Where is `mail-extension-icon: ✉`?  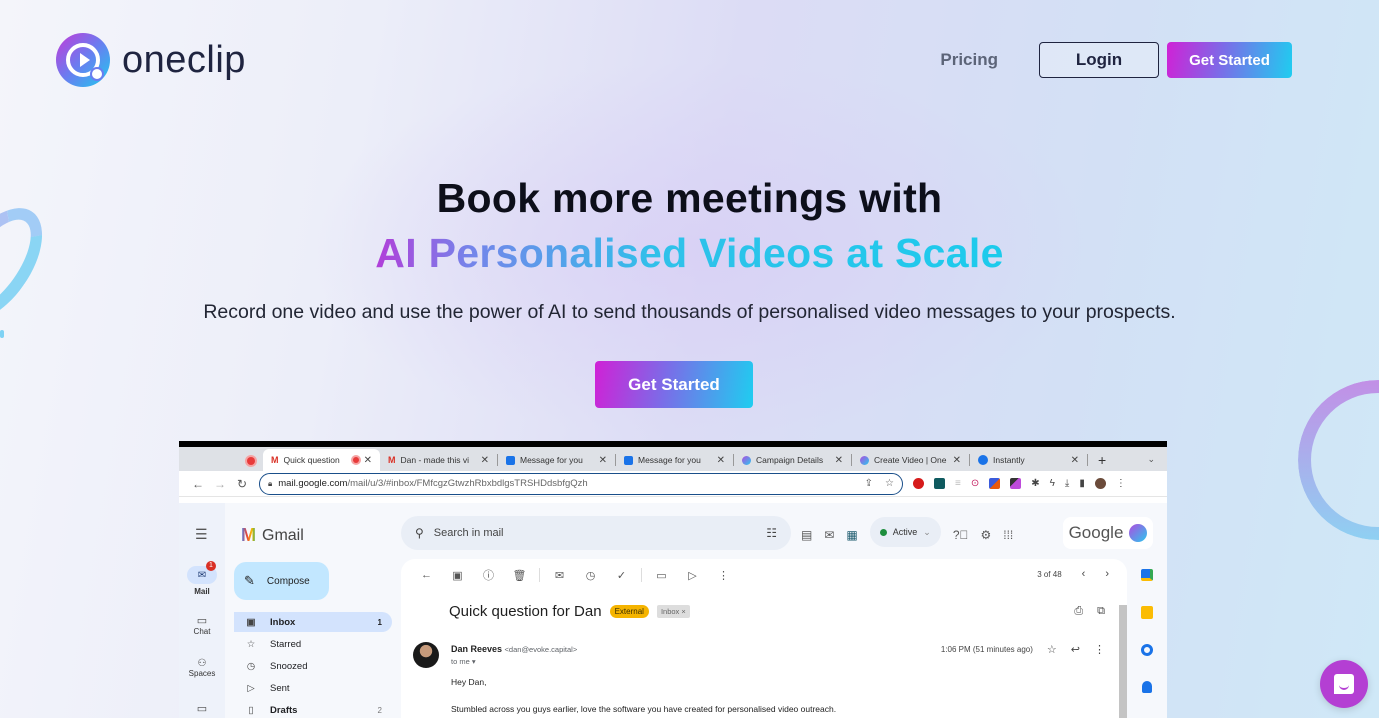 mail-extension-icon: ✉ is located at coordinates (829, 535).